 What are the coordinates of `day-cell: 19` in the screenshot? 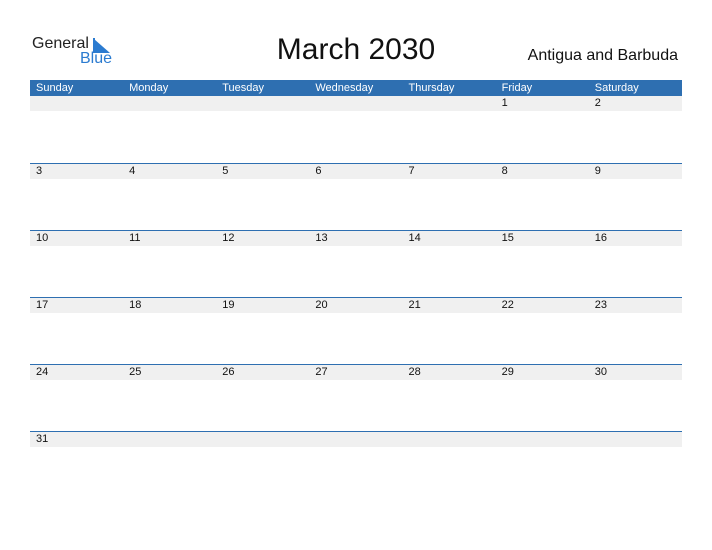 It's located at (228, 305).